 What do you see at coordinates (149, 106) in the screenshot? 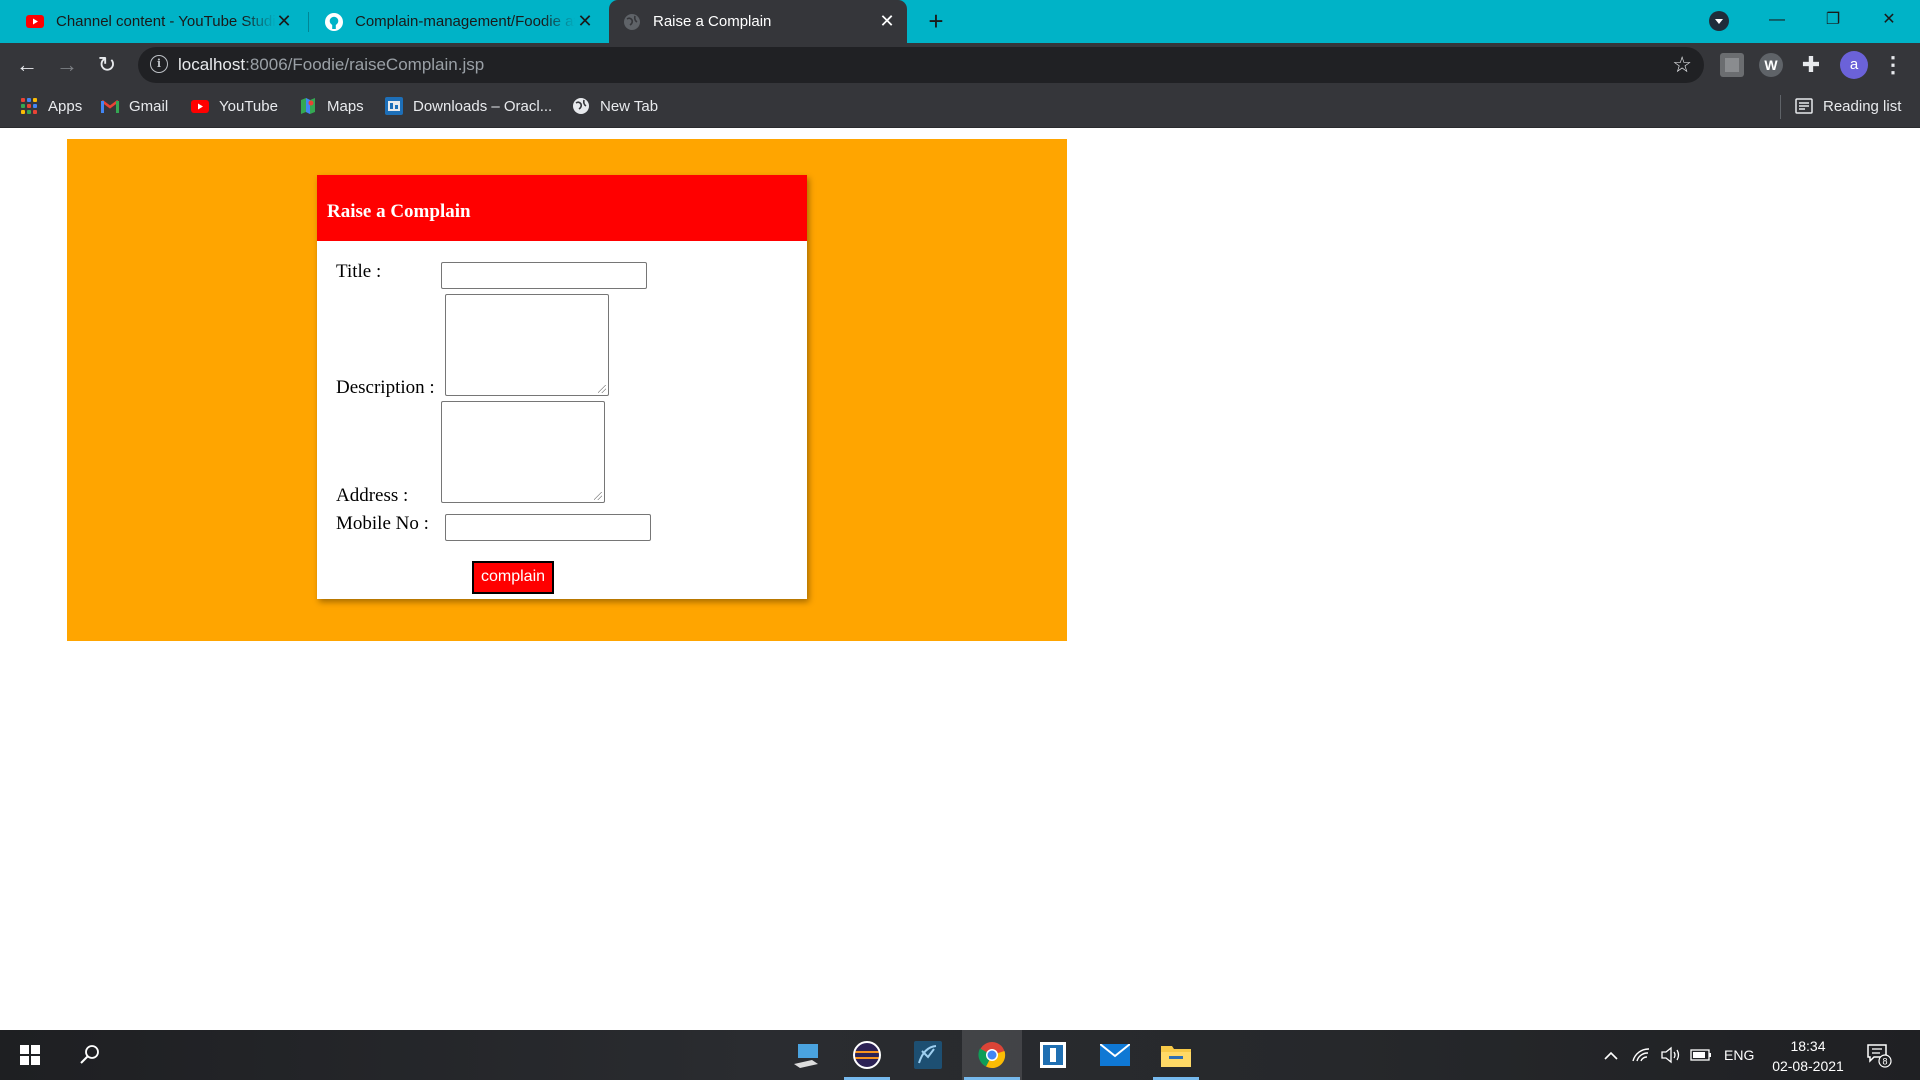
I see `bookmark-label: Gmail` at bounding box center [149, 106].